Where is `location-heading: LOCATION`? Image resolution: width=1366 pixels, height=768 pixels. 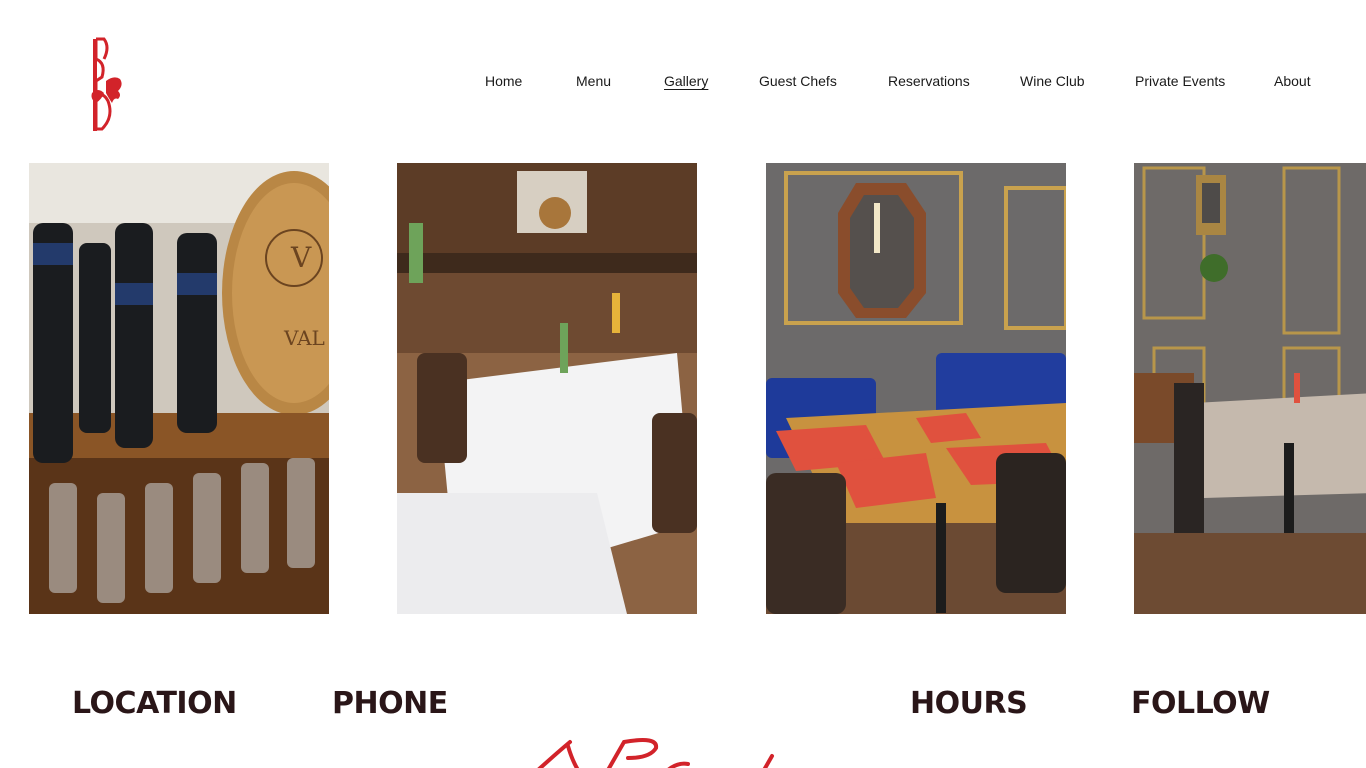 location-heading: LOCATION is located at coordinates (154, 703).